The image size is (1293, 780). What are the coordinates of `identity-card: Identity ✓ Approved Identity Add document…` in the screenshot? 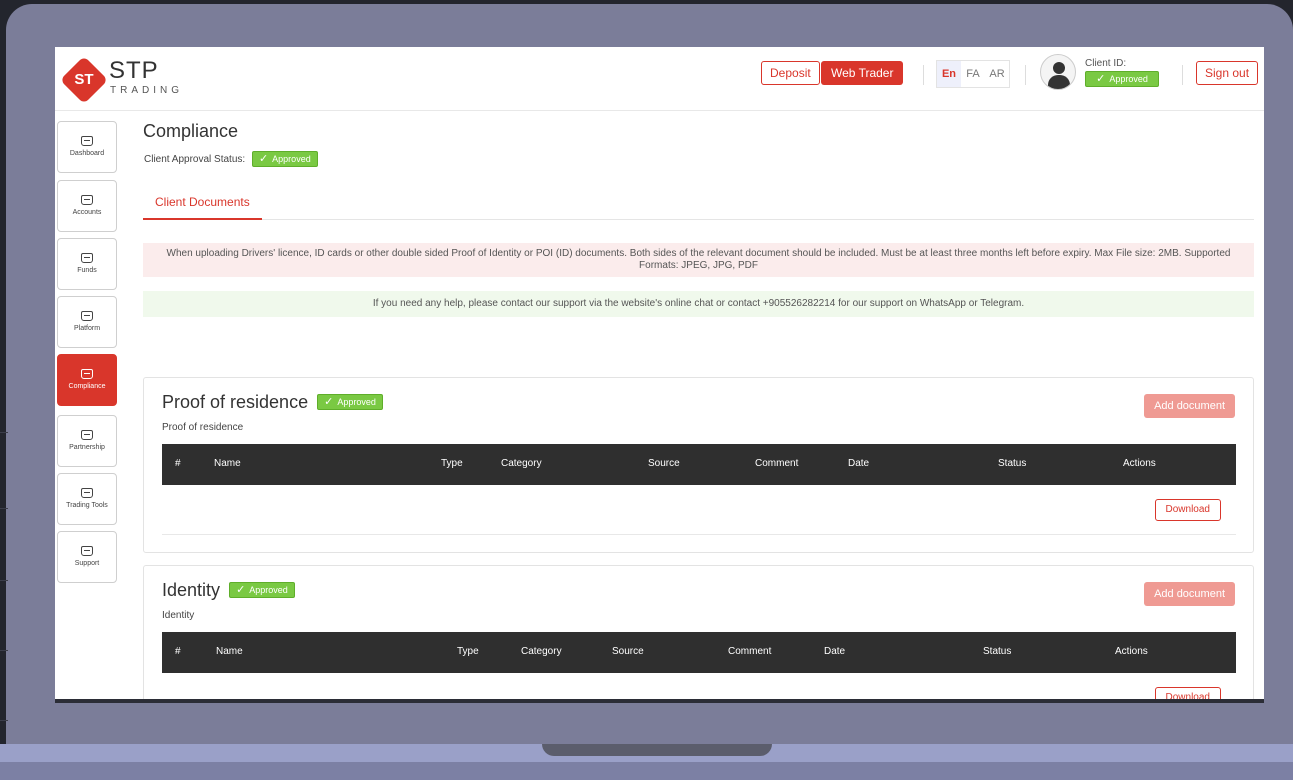 It's located at (698, 632).